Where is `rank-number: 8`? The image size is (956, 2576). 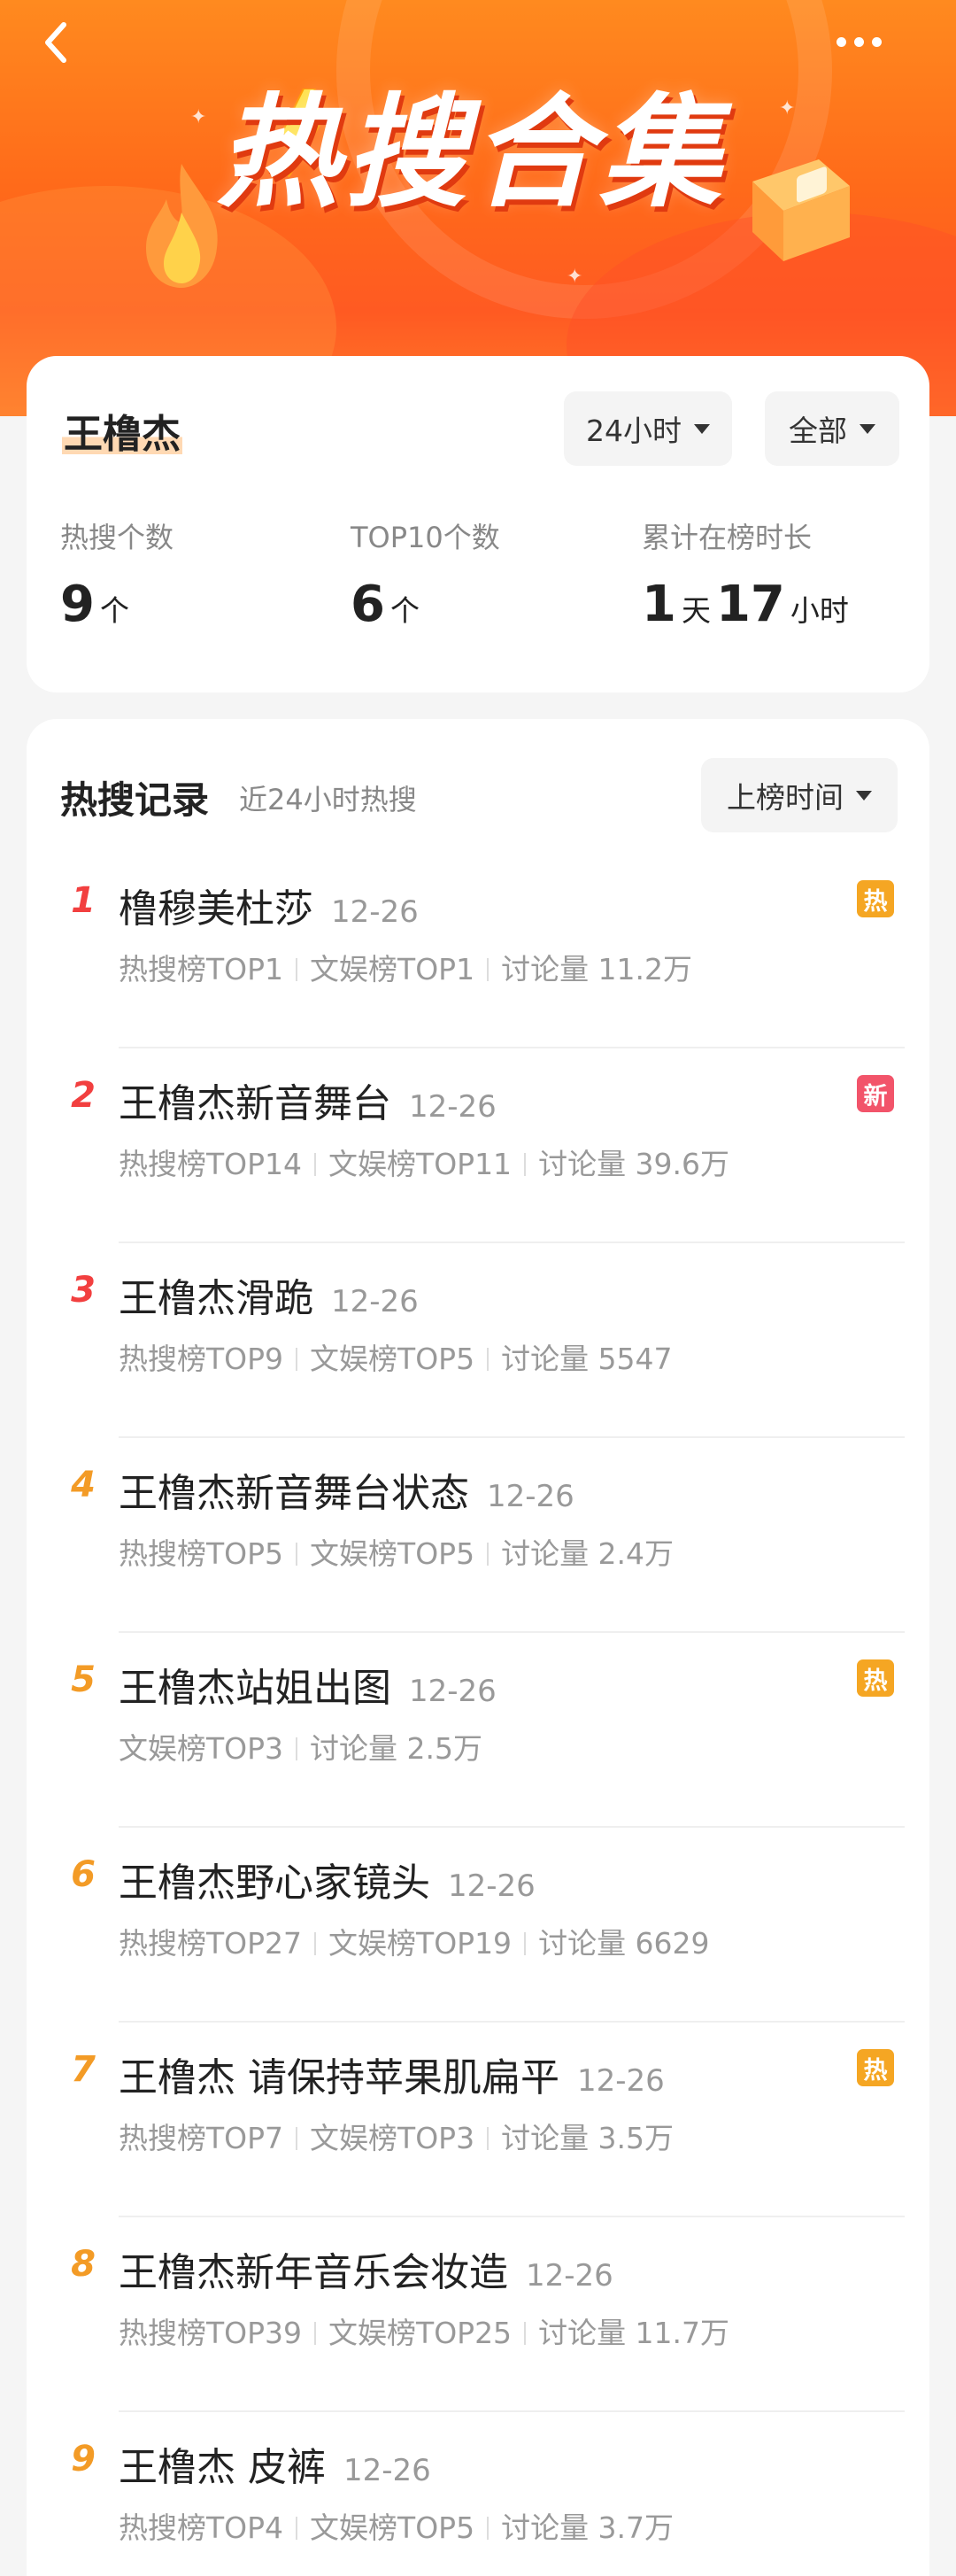 rank-number: 8 is located at coordinates (83, 2264).